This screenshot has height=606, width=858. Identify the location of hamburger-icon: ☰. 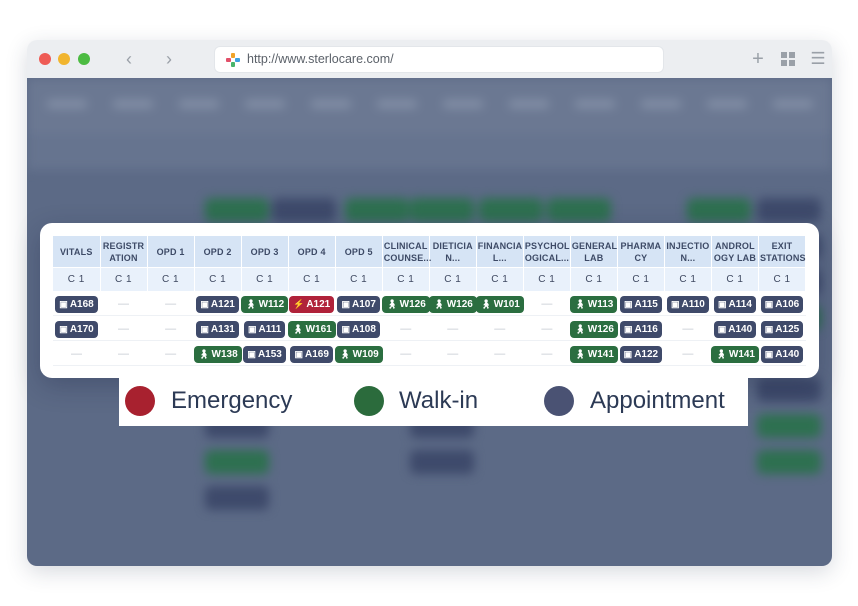
(818, 59).